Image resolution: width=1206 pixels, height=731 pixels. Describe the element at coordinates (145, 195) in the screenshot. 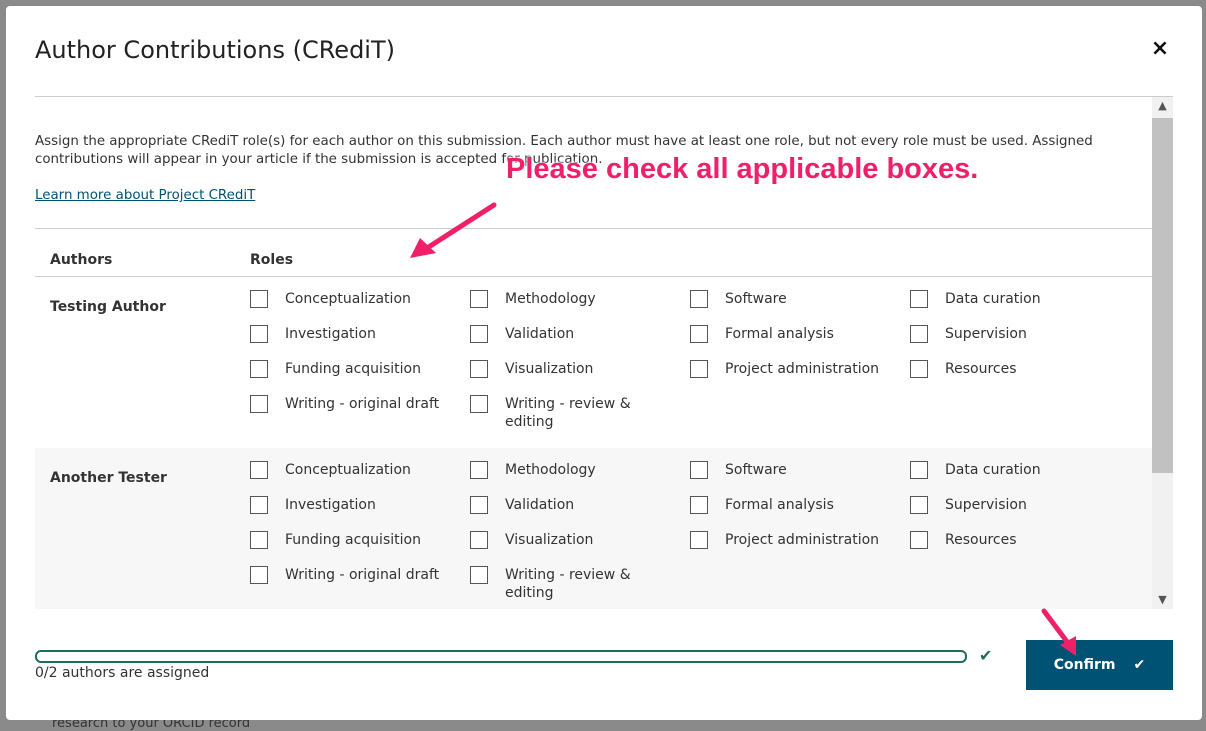

I see `learn-more-link: Learn more about Project CRediT` at that location.